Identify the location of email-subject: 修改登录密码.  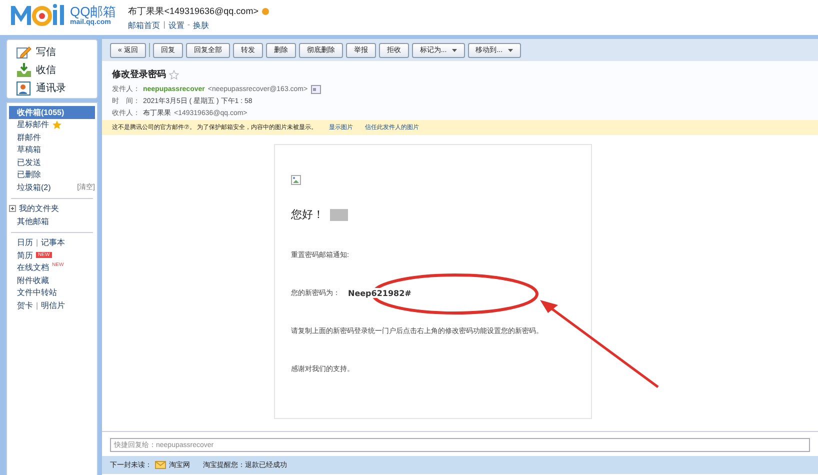
(139, 74).